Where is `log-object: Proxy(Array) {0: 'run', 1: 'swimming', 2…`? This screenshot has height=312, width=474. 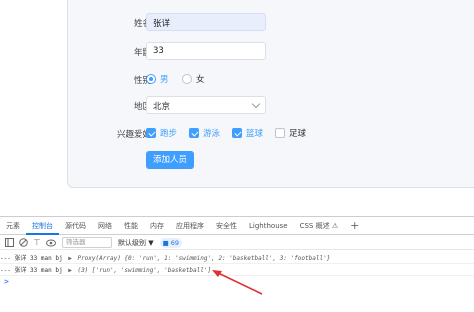
log-object: Proxy(Array) {0: 'run', 1: 'swimming', 2… is located at coordinates (203, 258).